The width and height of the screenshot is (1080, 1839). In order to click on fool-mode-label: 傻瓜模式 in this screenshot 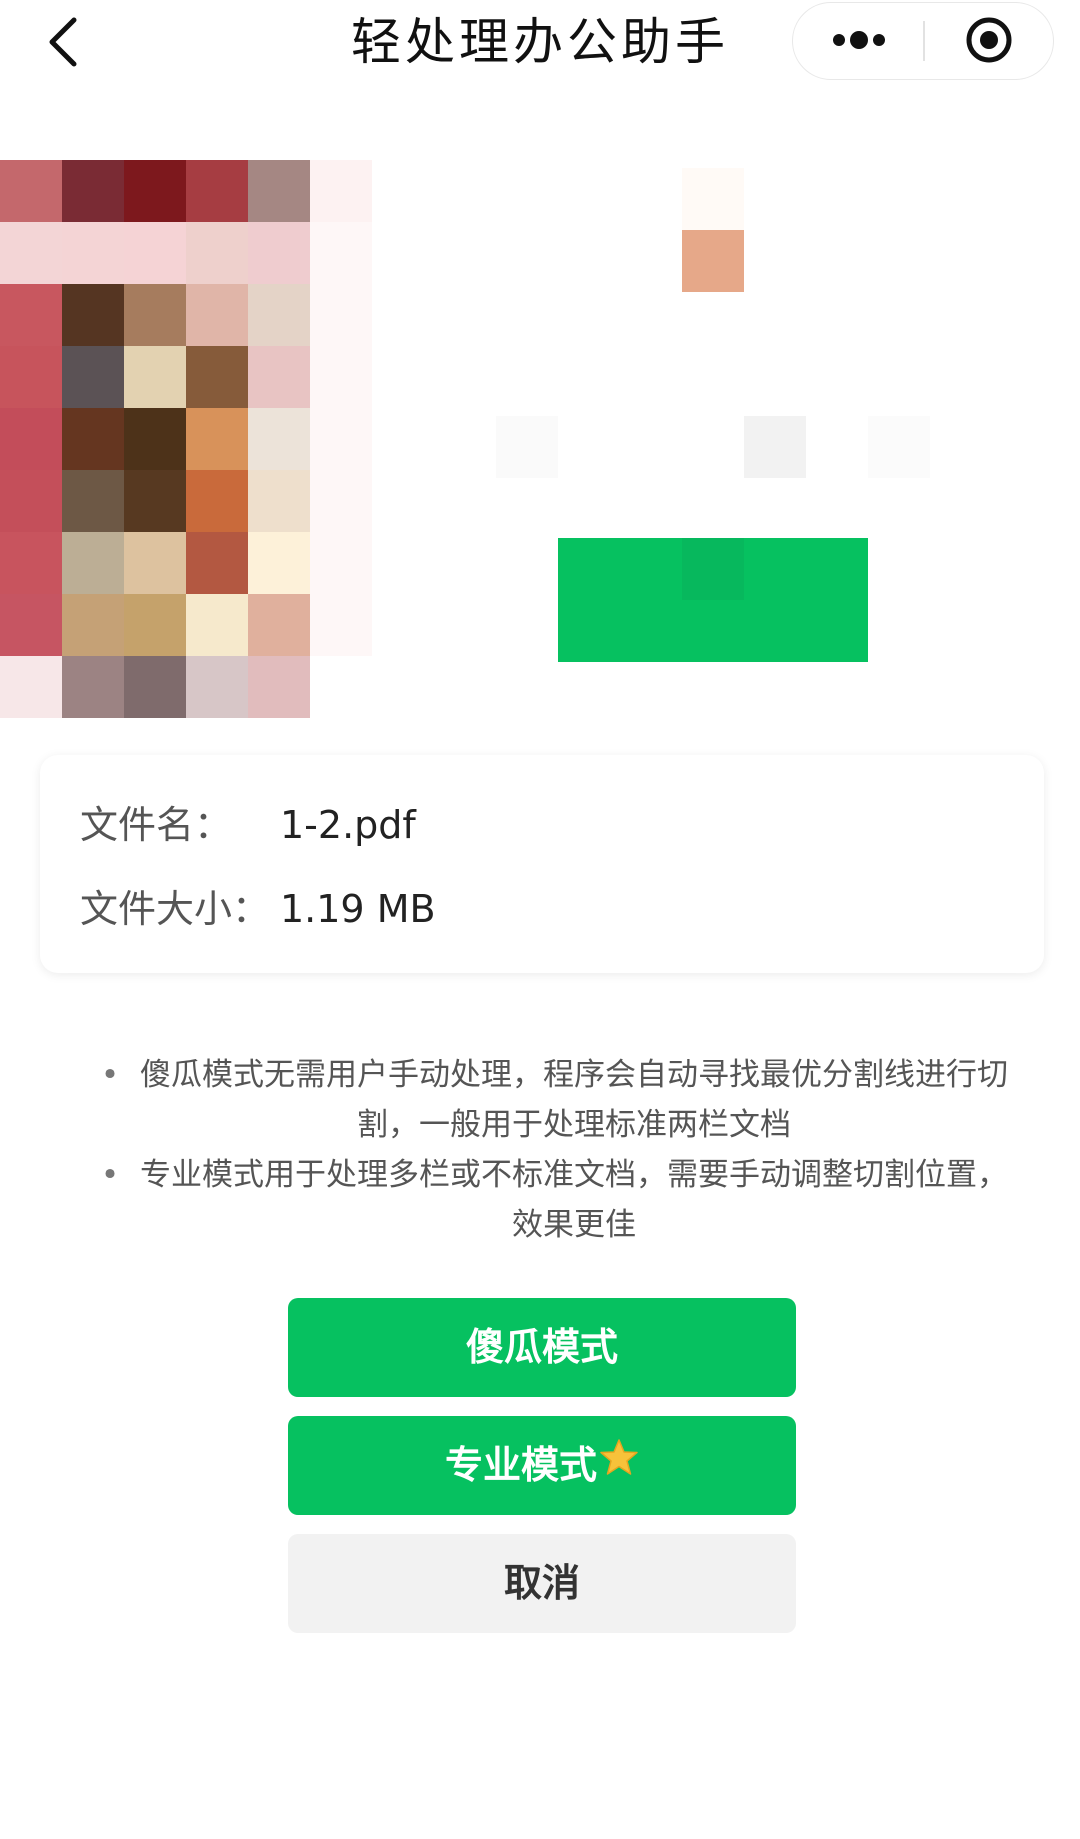, I will do `click(541, 1347)`.